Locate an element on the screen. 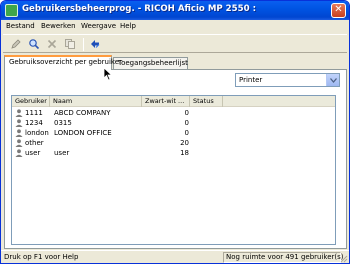  refresh-button is located at coordinates (94, 44).